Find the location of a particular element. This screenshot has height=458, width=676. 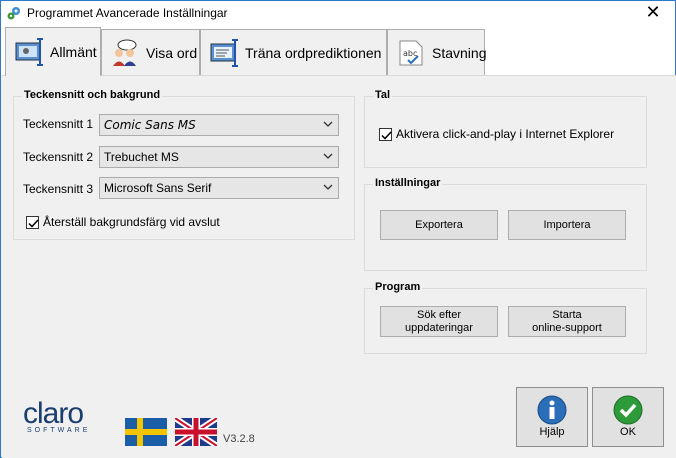

tab-spelling: abc Stavning is located at coordinates (437, 52).